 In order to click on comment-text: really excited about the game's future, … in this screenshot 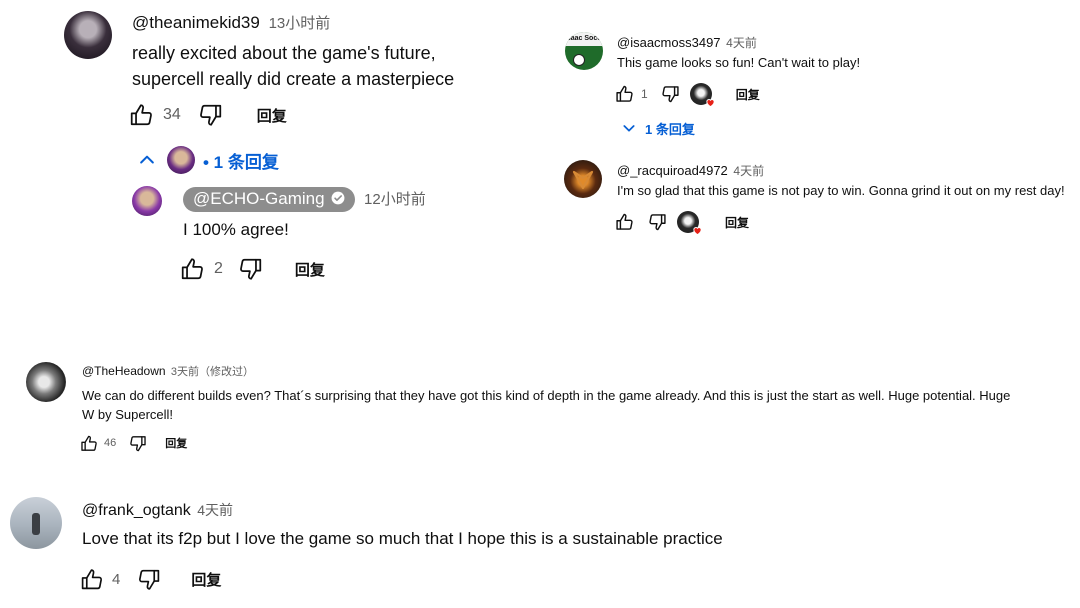, I will do `click(293, 66)`.